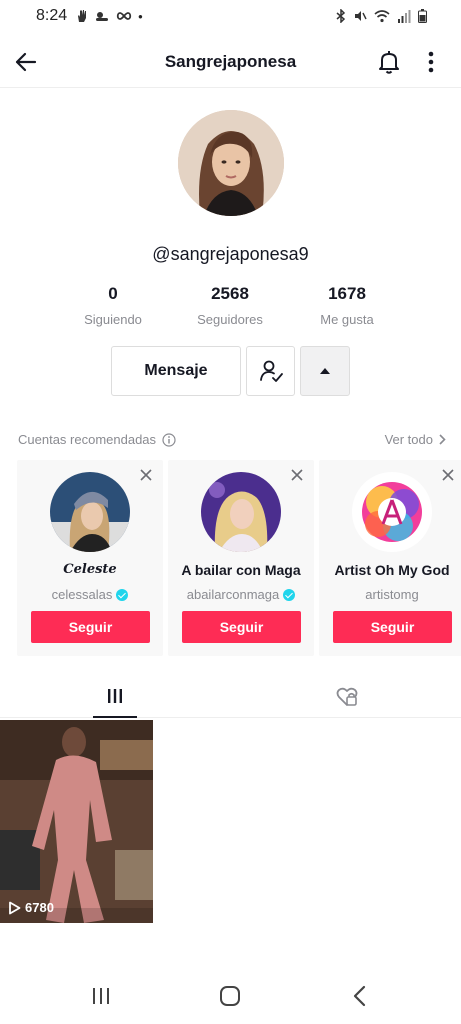 The height and width of the screenshot is (1024, 461). Describe the element at coordinates (230, 293) in the screenshot. I see `stat-value: 2568` at that location.